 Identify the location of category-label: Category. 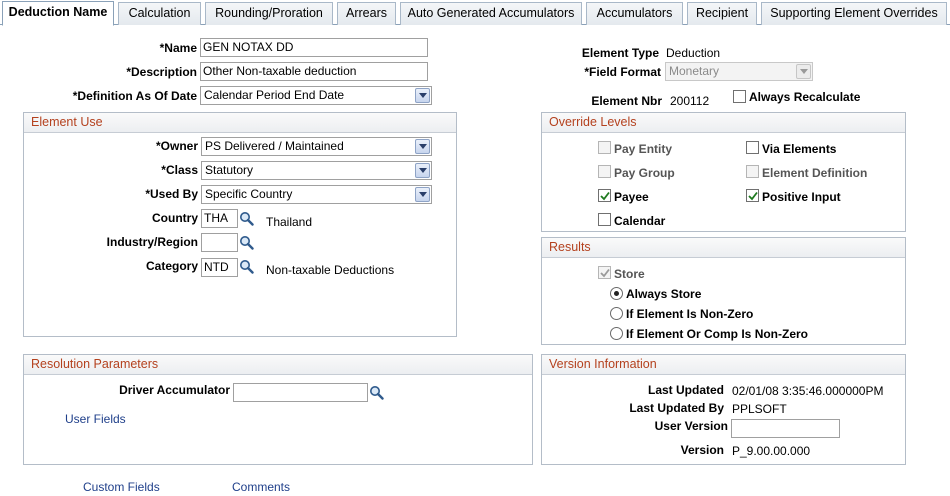
(171, 266).